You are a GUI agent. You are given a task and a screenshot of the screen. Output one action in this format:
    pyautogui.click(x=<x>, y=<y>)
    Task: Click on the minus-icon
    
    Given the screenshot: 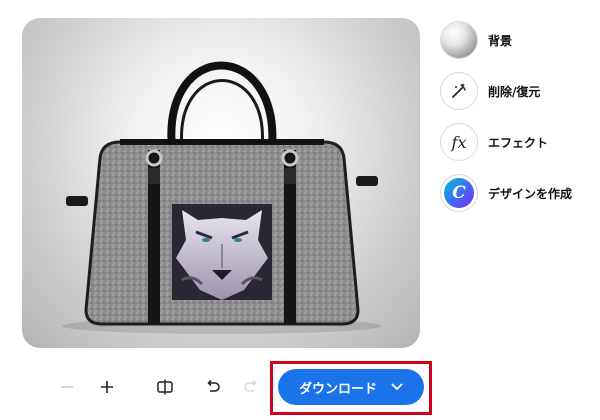 What is the action you would take?
    pyautogui.click(x=67, y=387)
    